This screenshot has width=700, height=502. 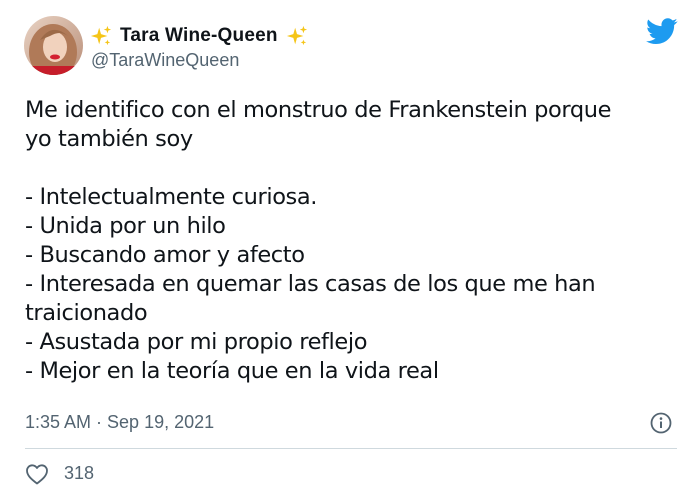 What do you see at coordinates (165, 255) in the screenshot?
I see `tweet-list-line: - Buscando amor y afecto` at bounding box center [165, 255].